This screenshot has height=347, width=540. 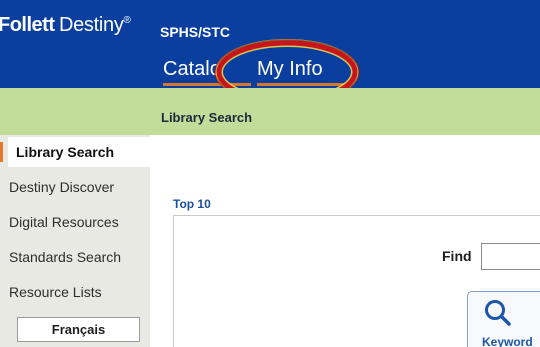 I want to click on tab-my-info: My Info, so click(x=301, y=71).